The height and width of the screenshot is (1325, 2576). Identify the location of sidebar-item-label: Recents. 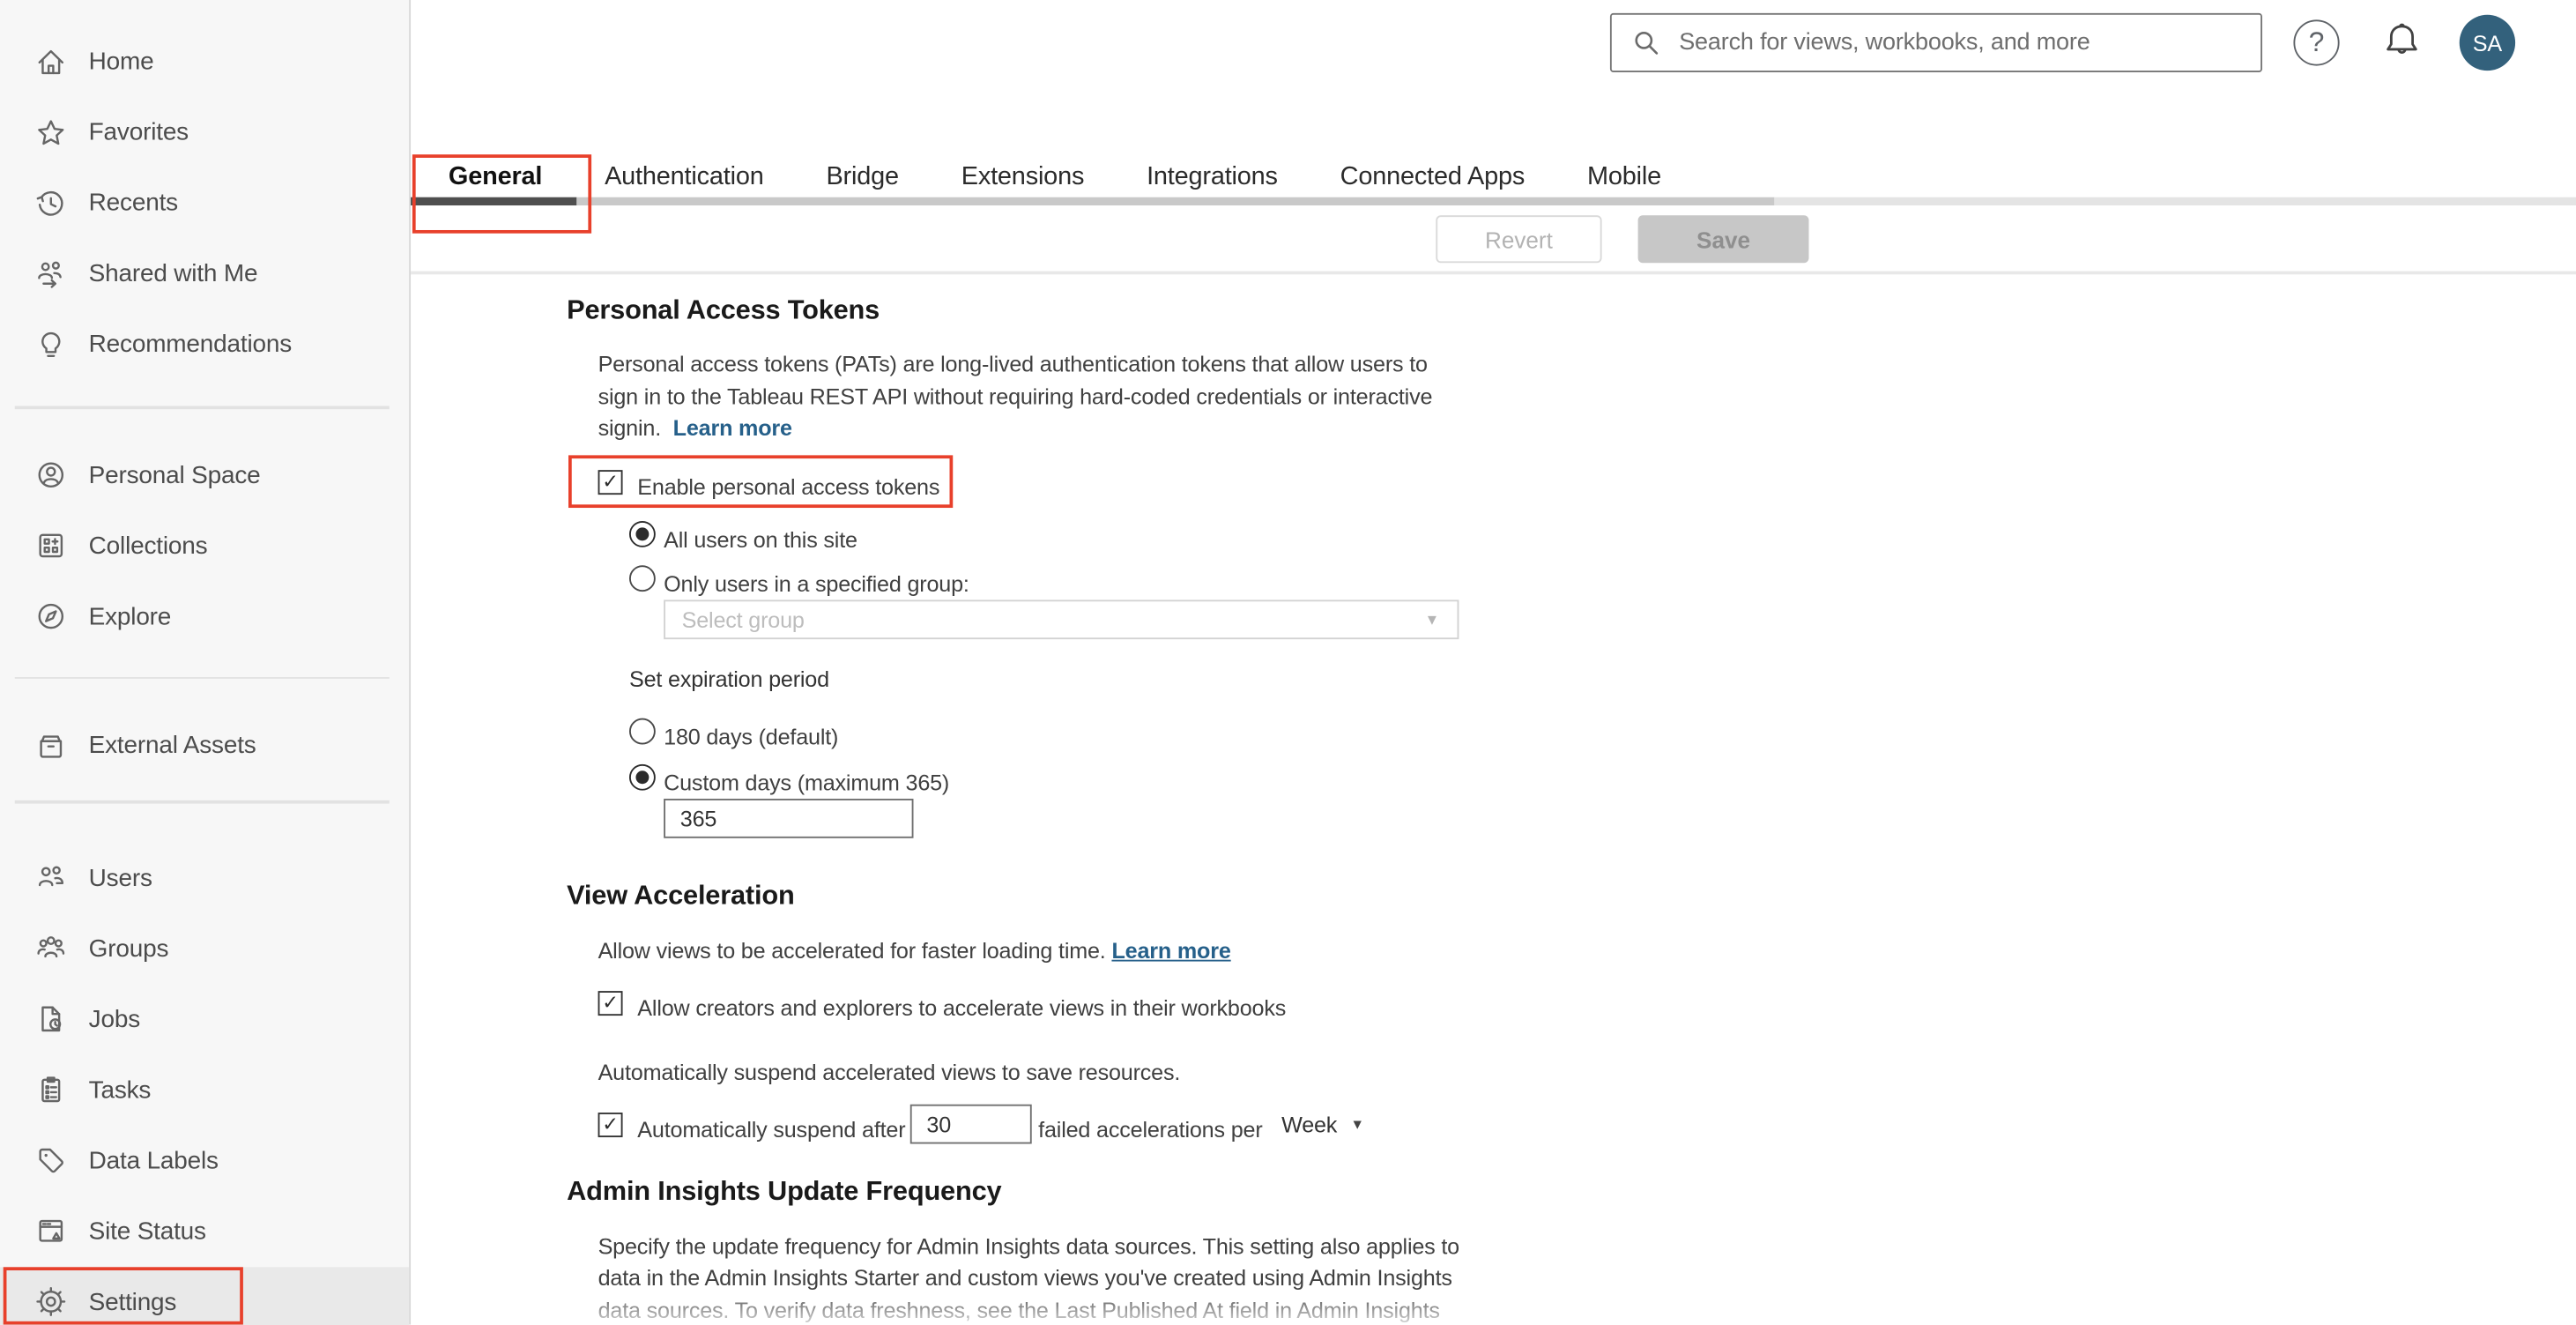
(133, 203).